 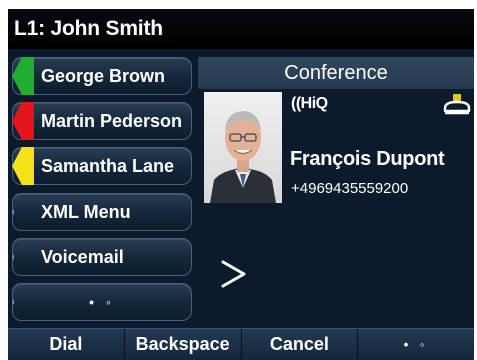 I want to click on caller-number: +4969435559200, so click(x=350, y=188).